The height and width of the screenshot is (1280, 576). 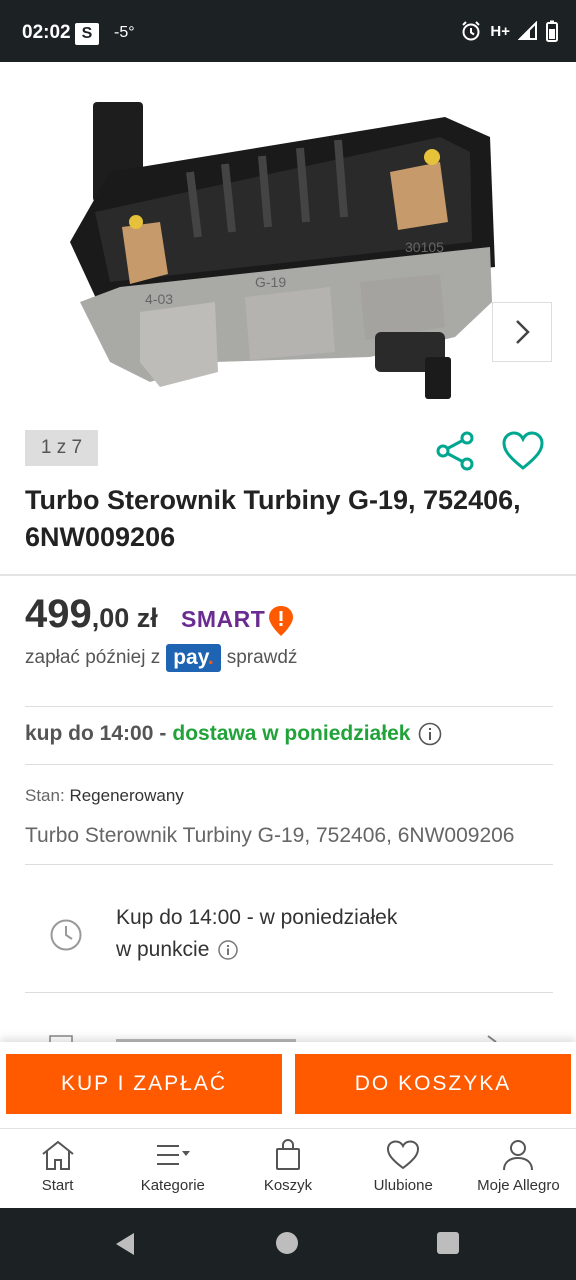 I want to click on nav-label-koszyk: Koszyk, so click(x=288, y=1185).